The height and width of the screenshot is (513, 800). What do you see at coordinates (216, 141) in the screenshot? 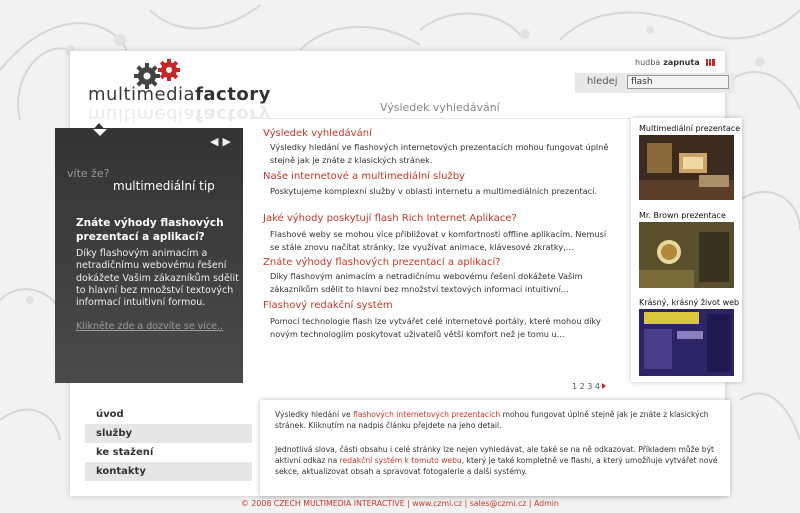
I see `prev-arrow-icon: ◀` at bounding box center [216, 141].